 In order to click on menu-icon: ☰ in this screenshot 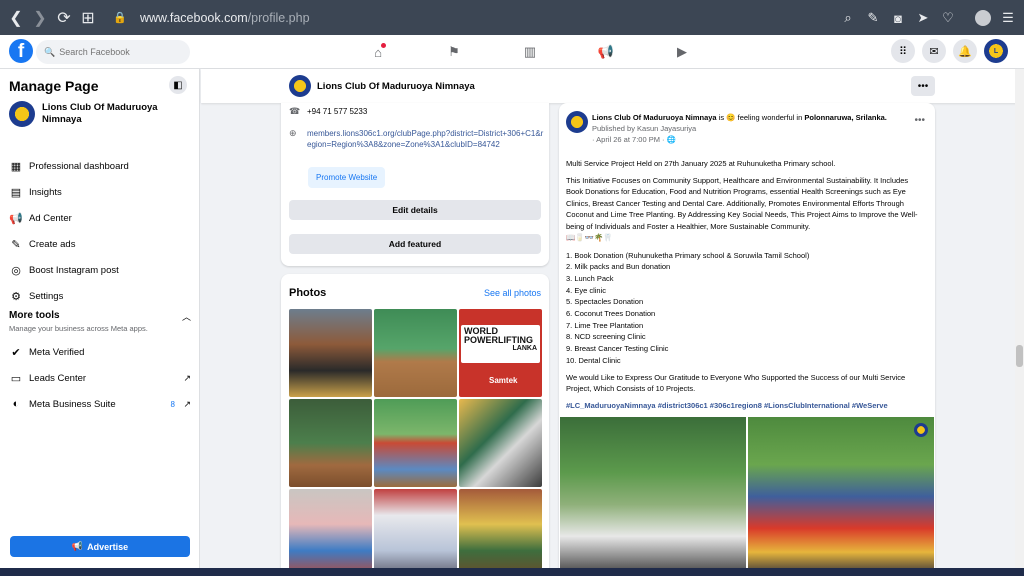, I will do `click(1008, 18)`.